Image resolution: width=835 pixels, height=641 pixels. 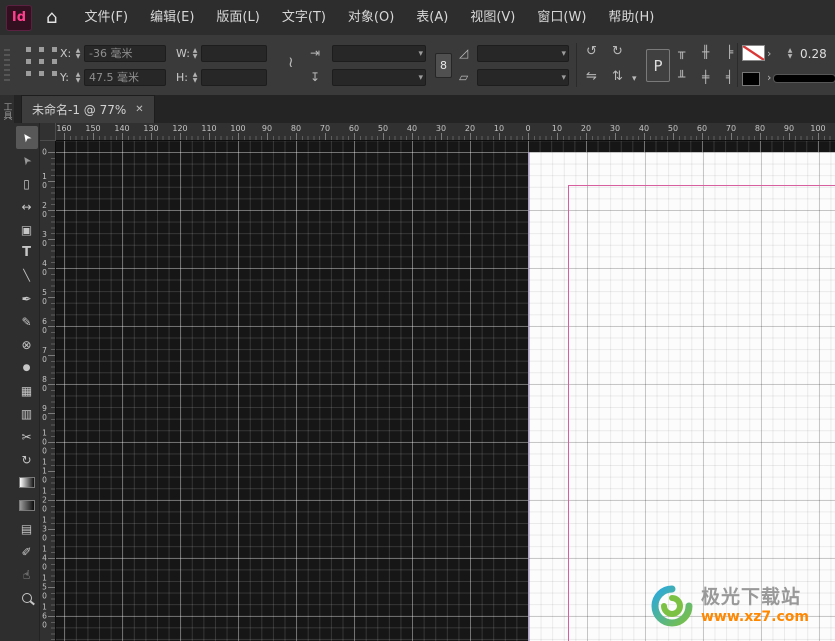 What do you see at coordinates (291, 62) in the screenshot?
I see `constrain-wh-chain-icon: ≀` at bounding box center [291, 62].